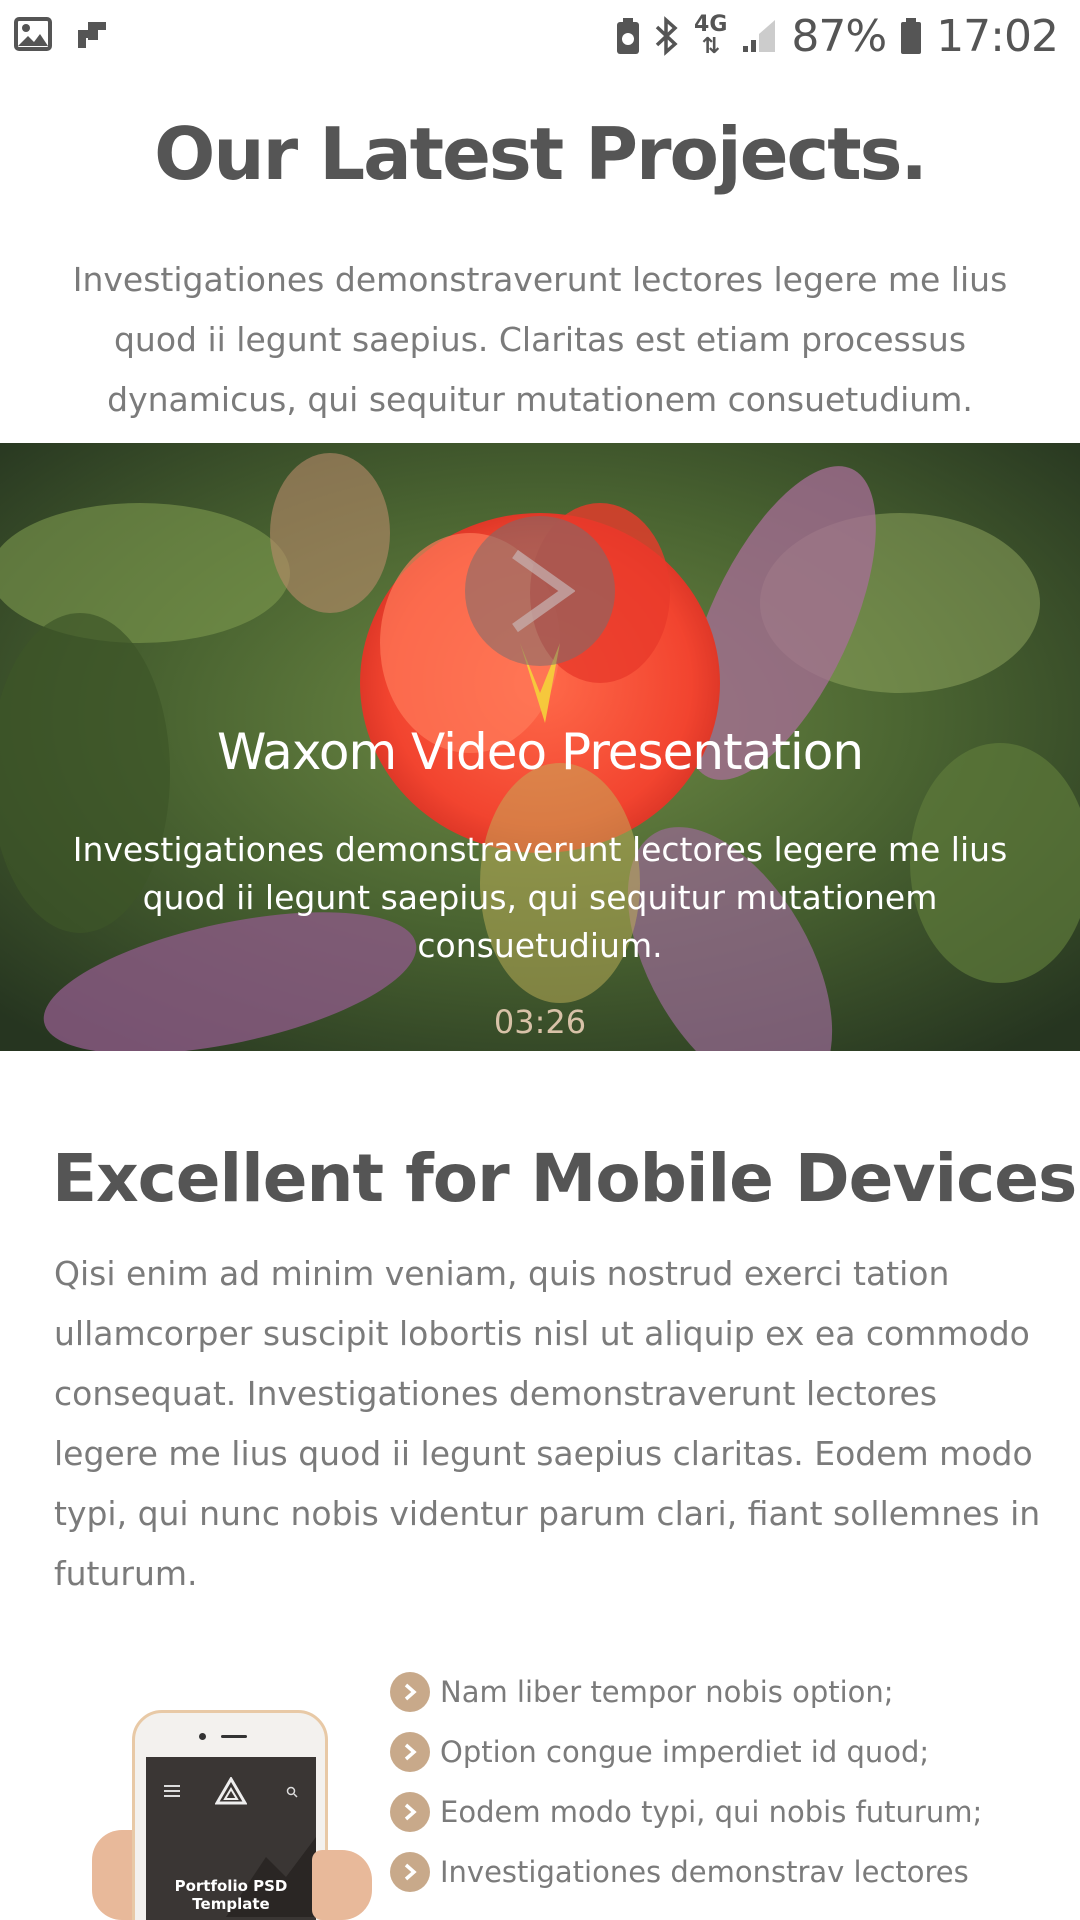  I want to click on network-4g-icon: 4G ⇅, so click(711, 35).